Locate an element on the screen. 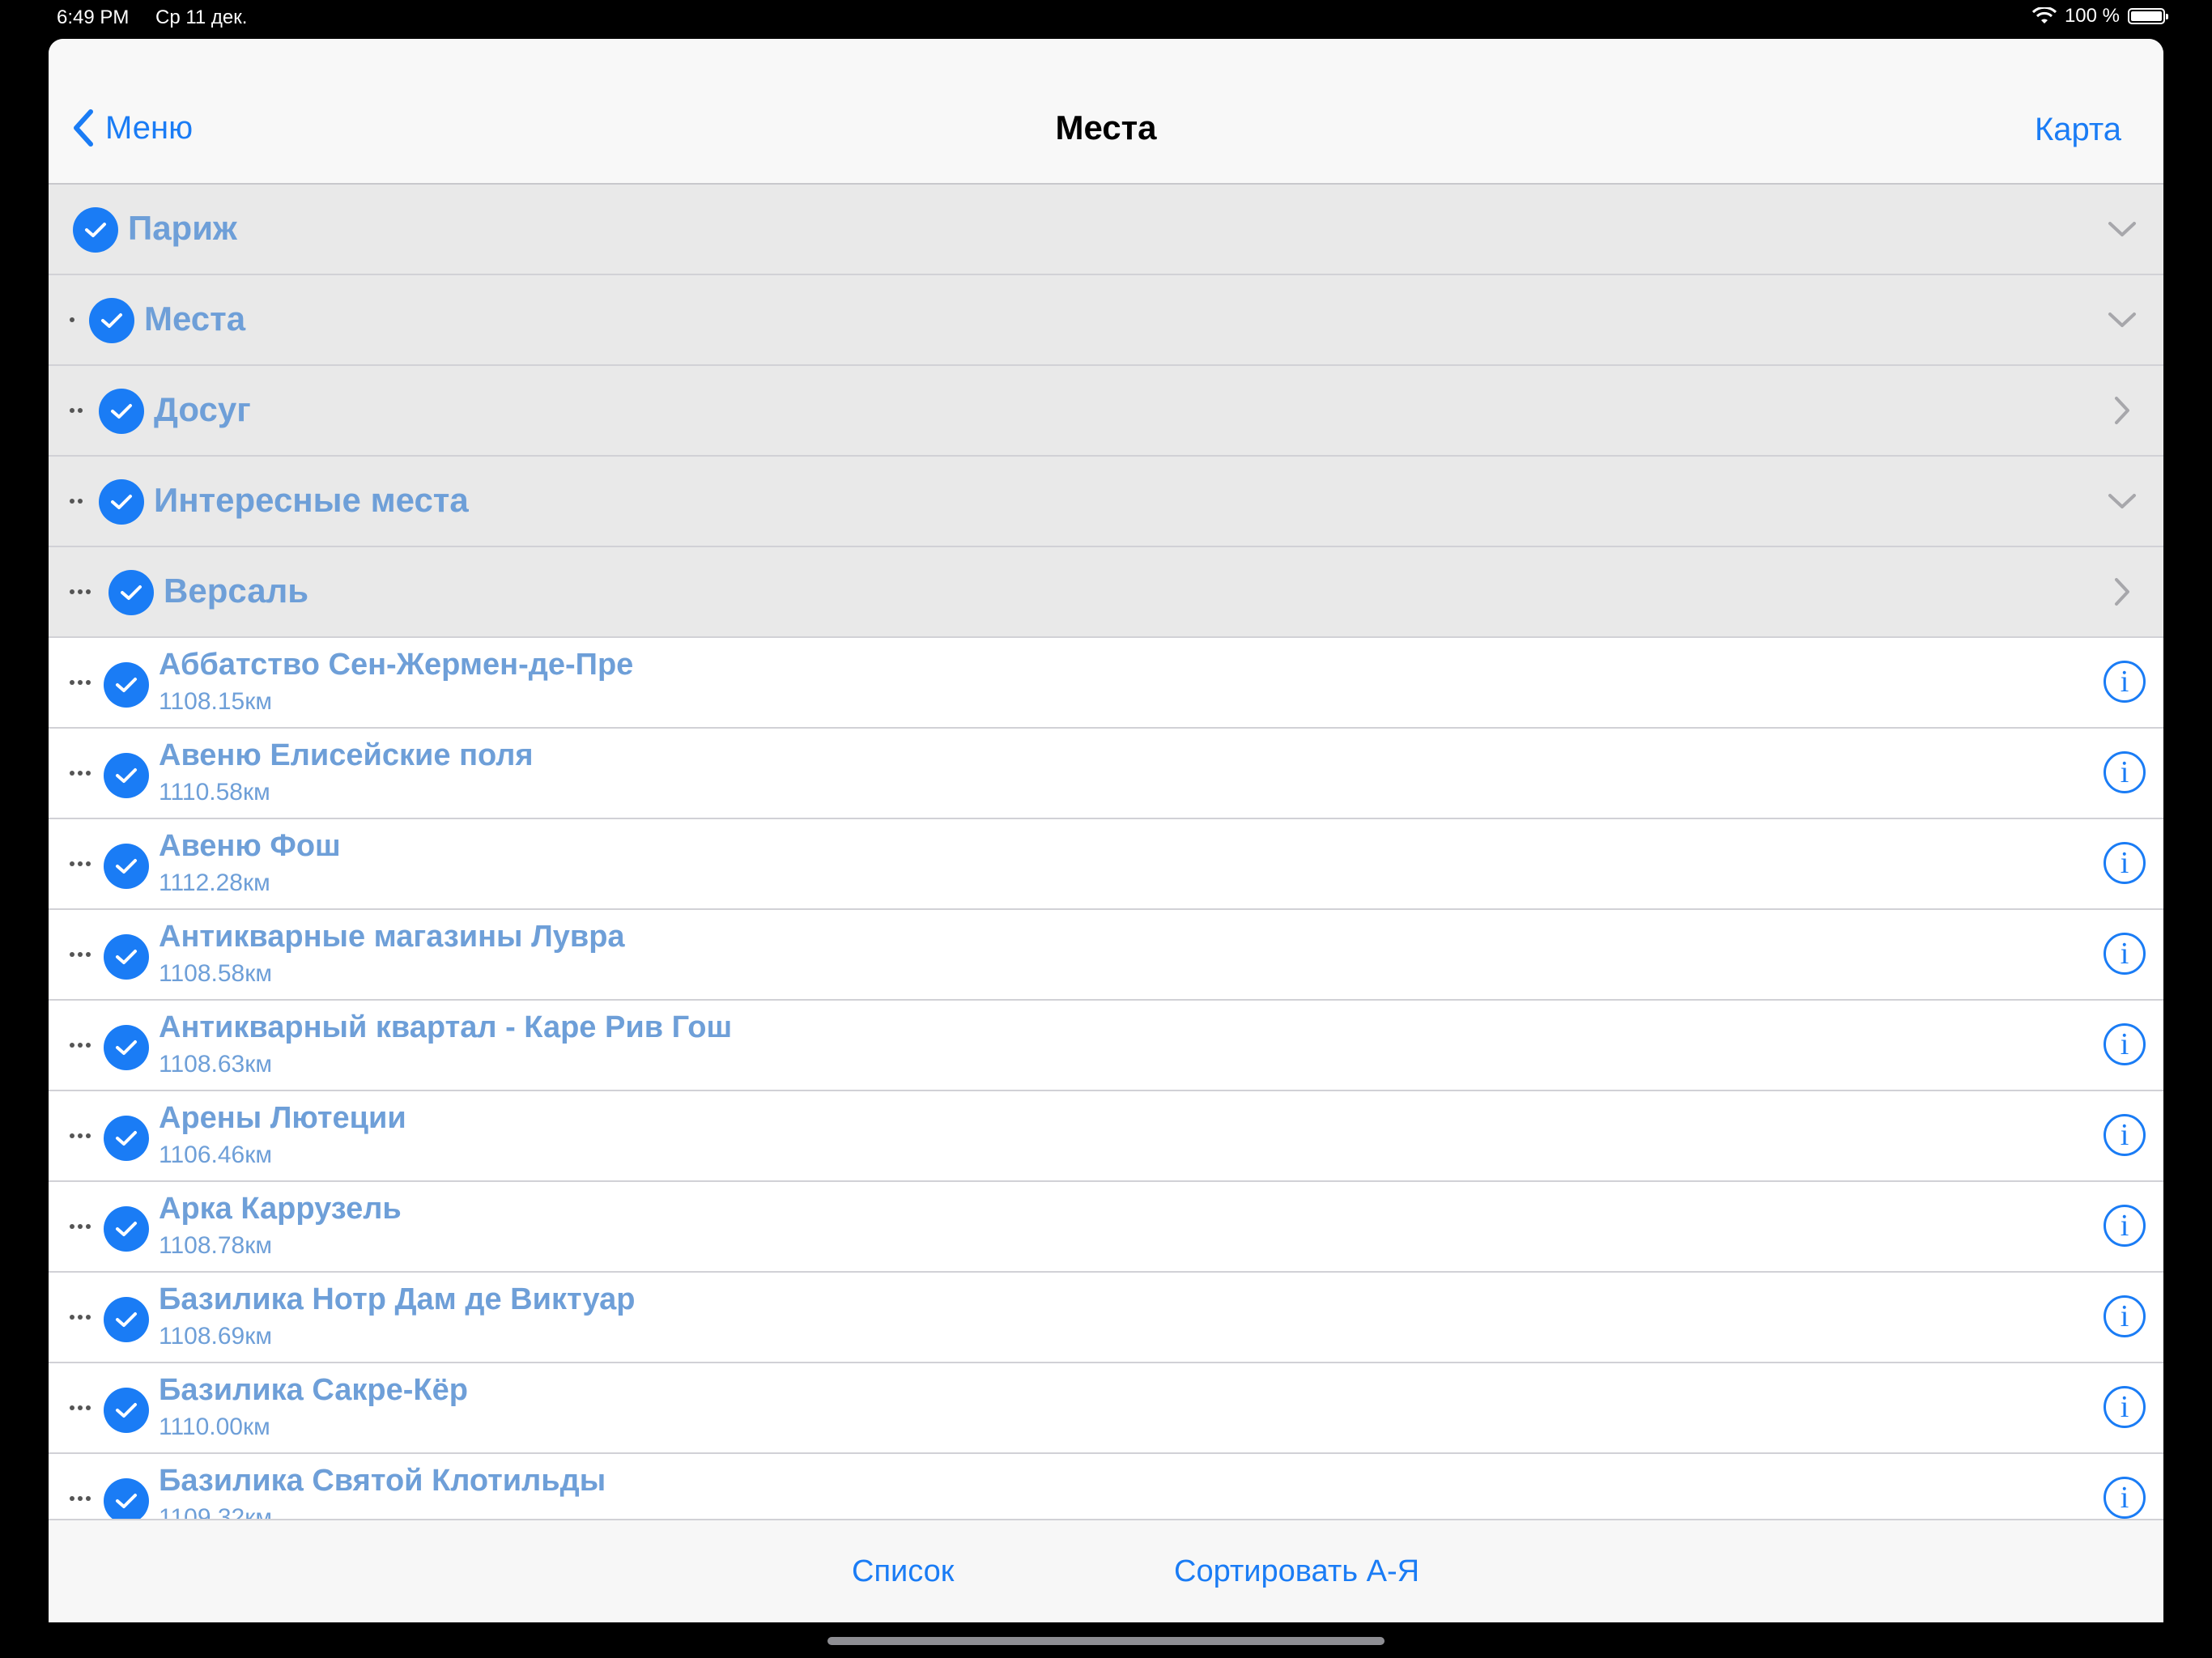 This screenshot has height=1658, width=2212. place-distance: 1108.63км is located at coordinates (215, 1064).